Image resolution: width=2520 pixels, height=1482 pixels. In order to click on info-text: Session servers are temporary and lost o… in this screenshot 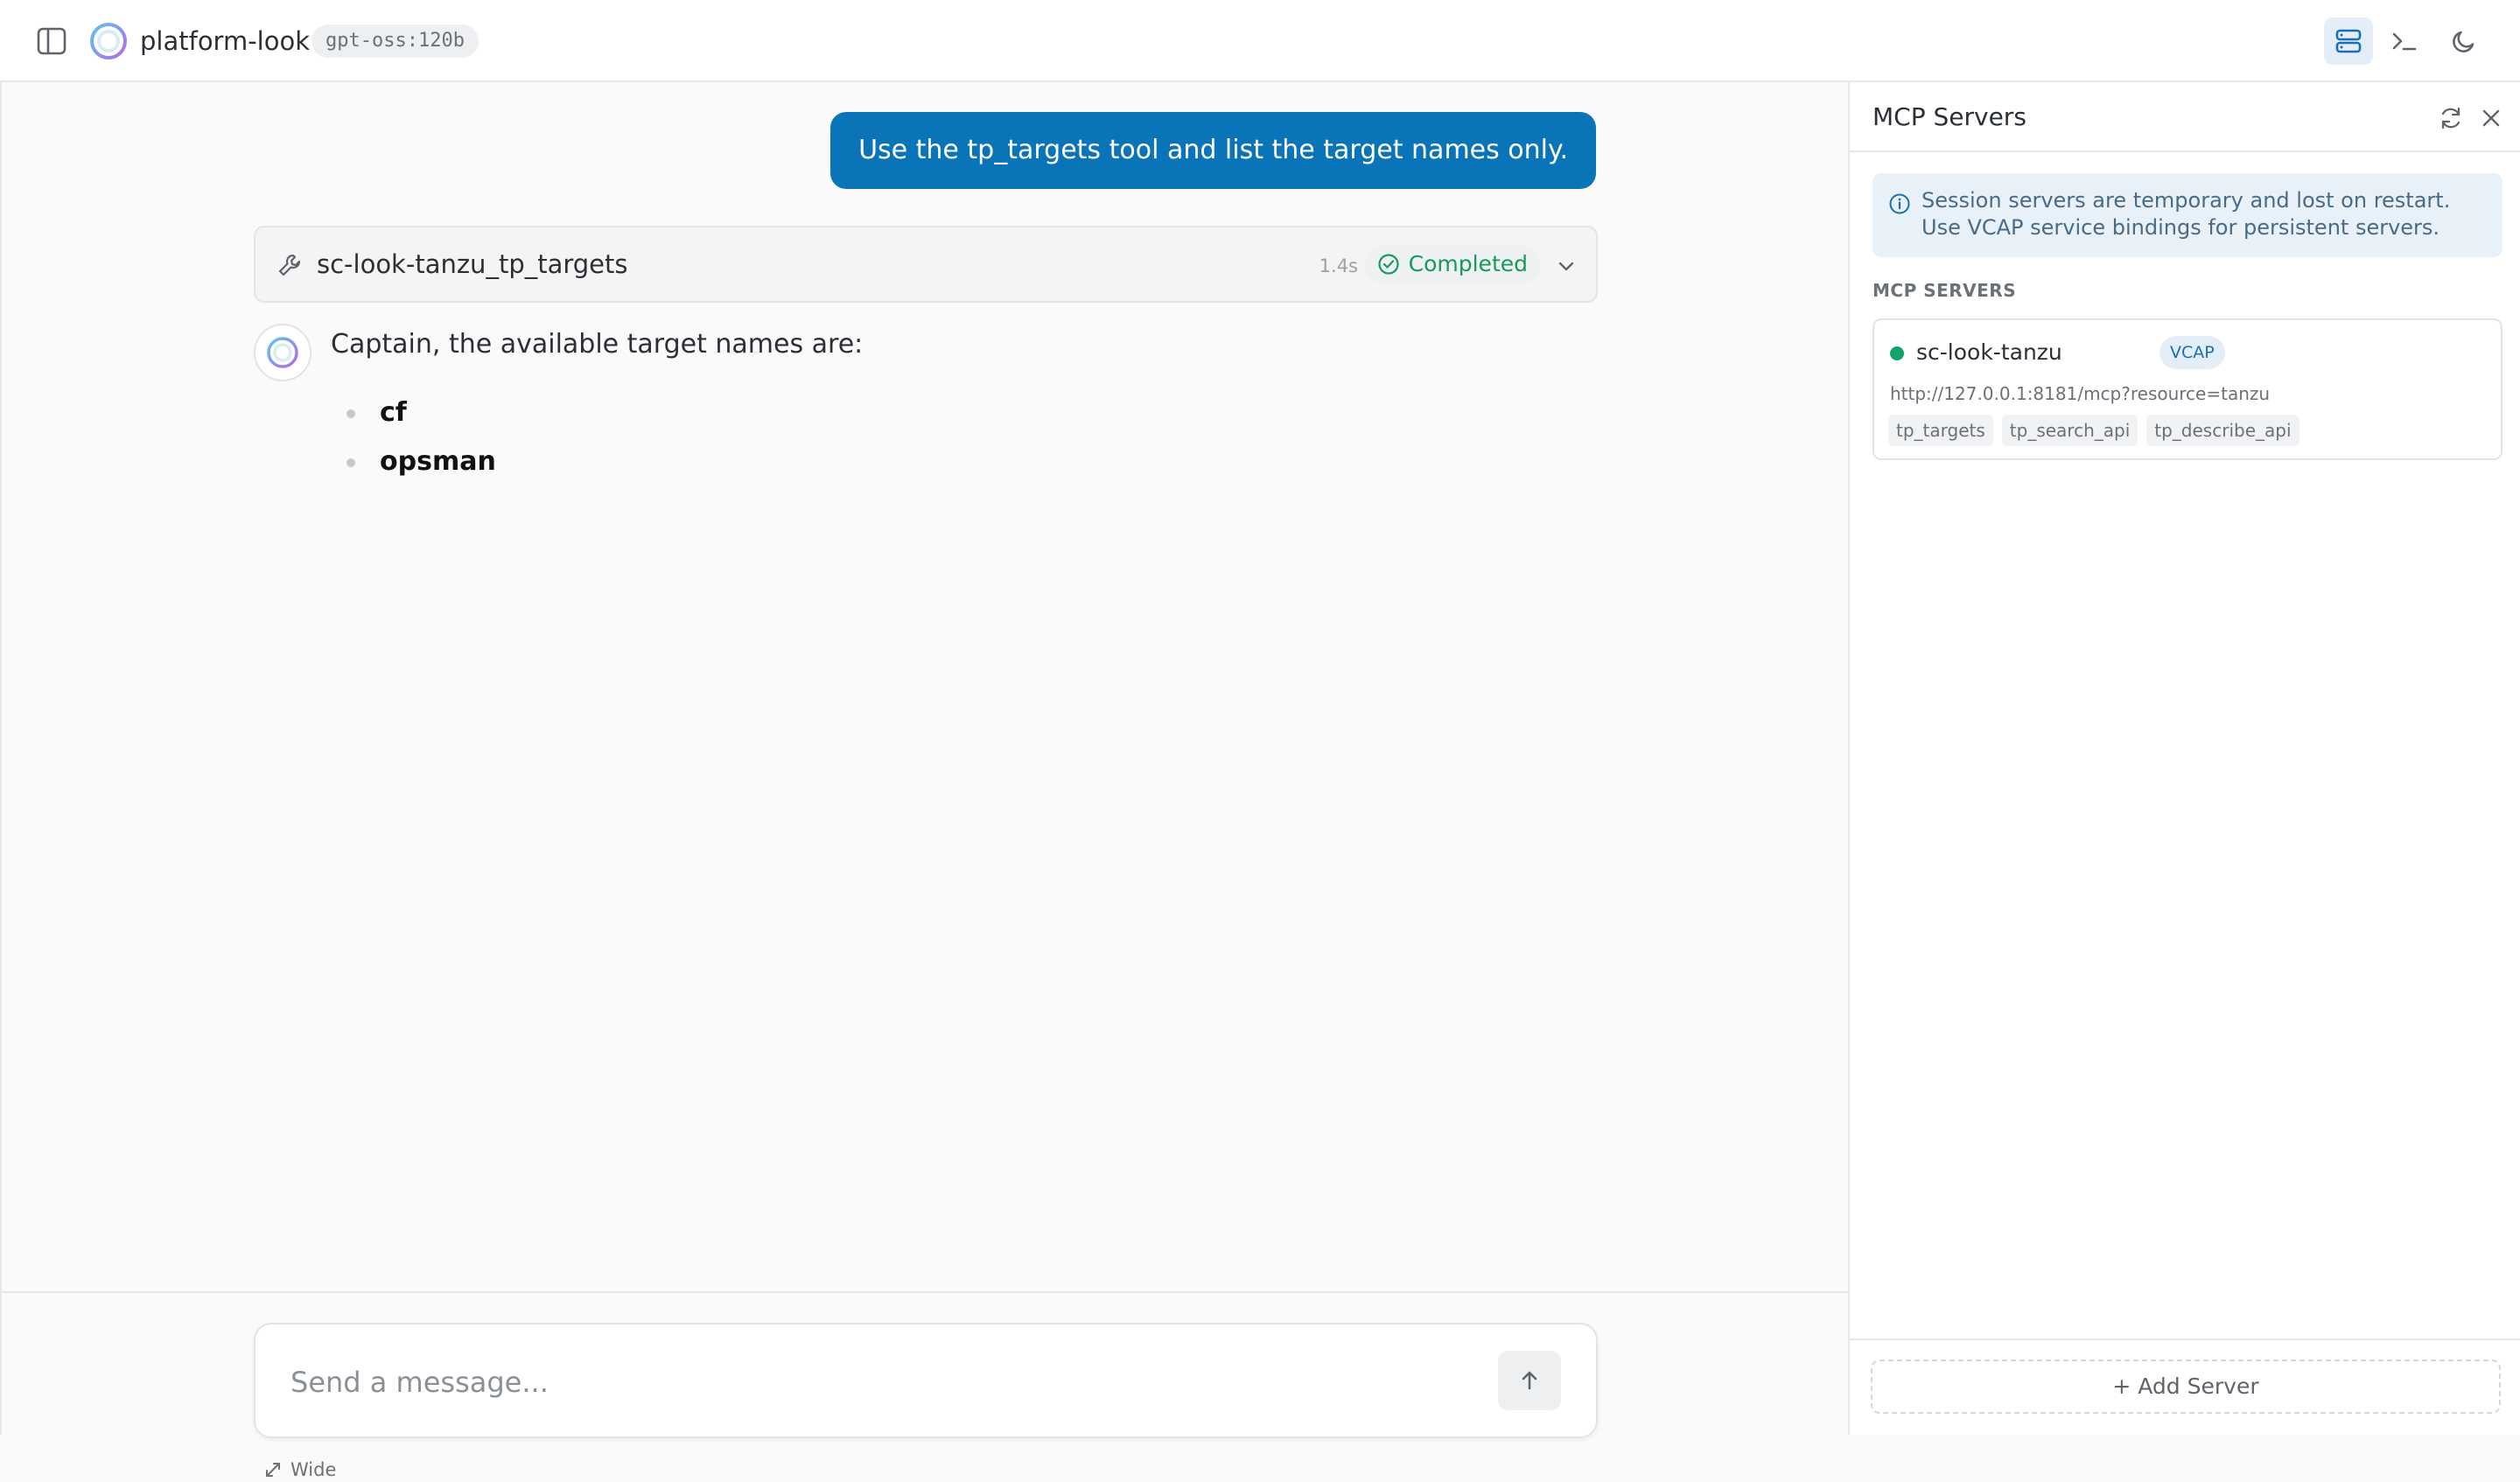, I will do `click(2186, 214)`.